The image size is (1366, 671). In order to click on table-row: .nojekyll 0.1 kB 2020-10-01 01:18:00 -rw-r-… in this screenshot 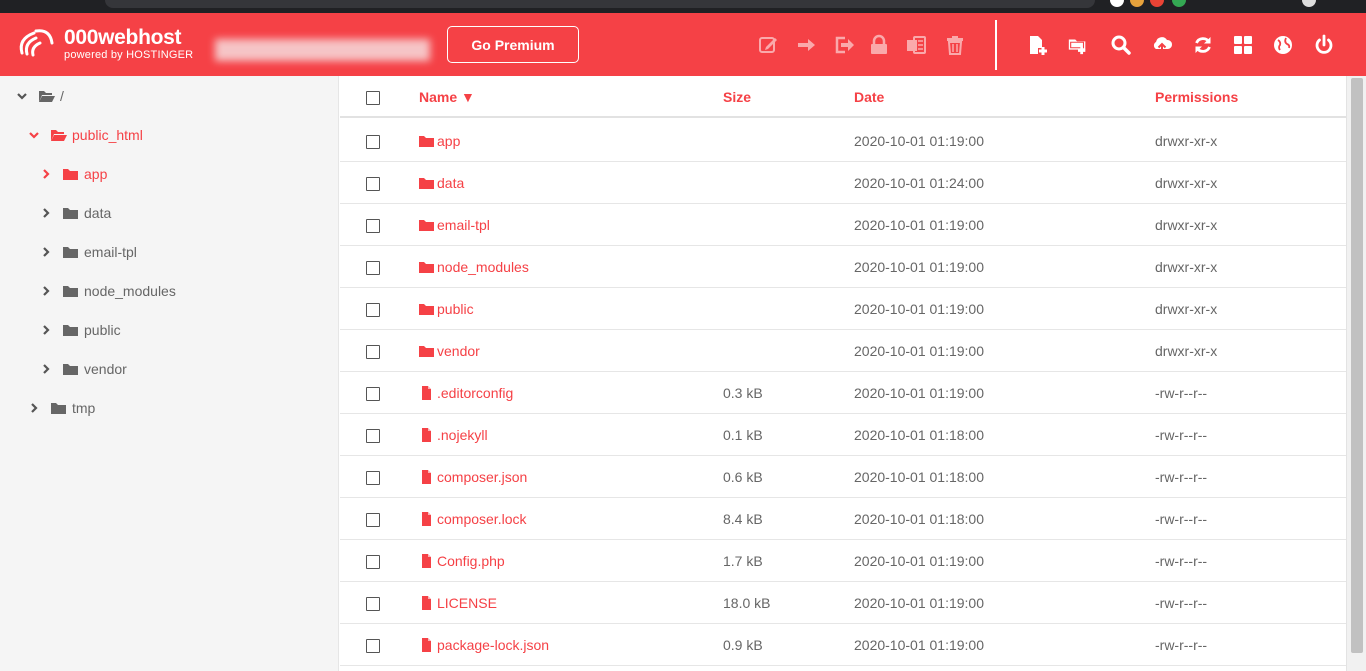, I will do `click(843, 435)`.